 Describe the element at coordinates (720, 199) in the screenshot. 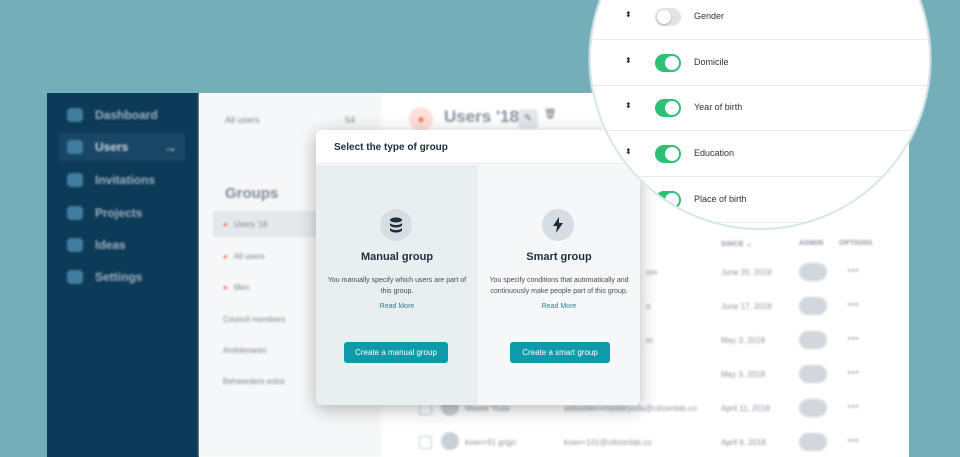

I see `field-label: Place of birth` at that location.